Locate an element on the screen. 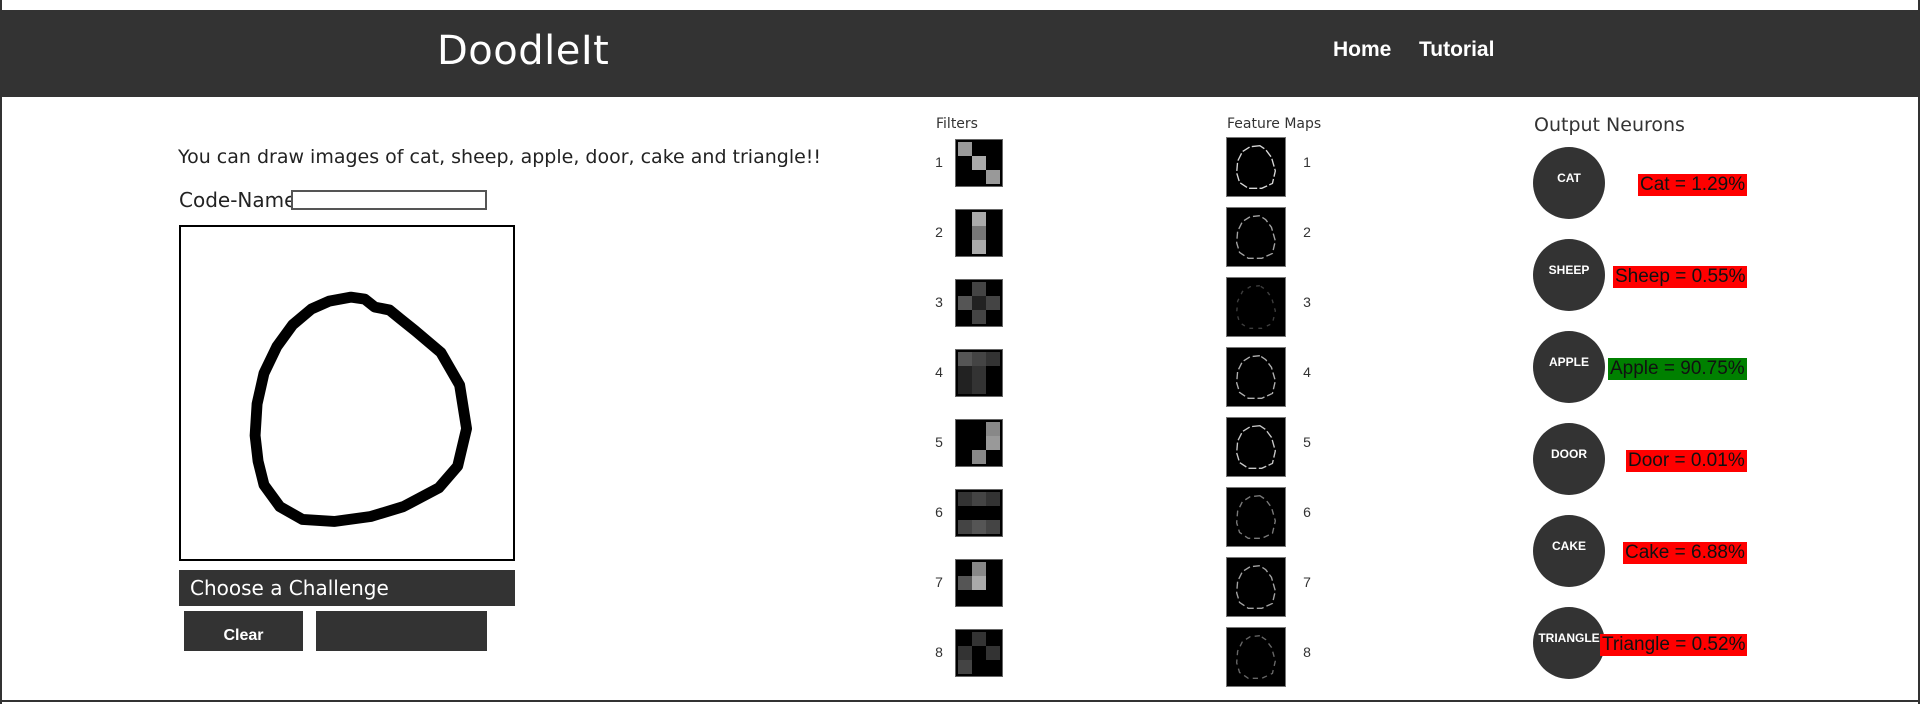 This screenshot has width=1920, height=704. neuron-probability-cake: Cake = 6.88% is located at coordinates (1685, 553).